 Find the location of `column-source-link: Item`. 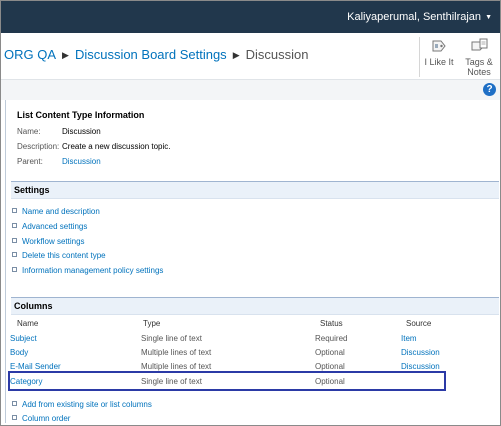

column-source-link: Item is located at coordinates (409, 338).